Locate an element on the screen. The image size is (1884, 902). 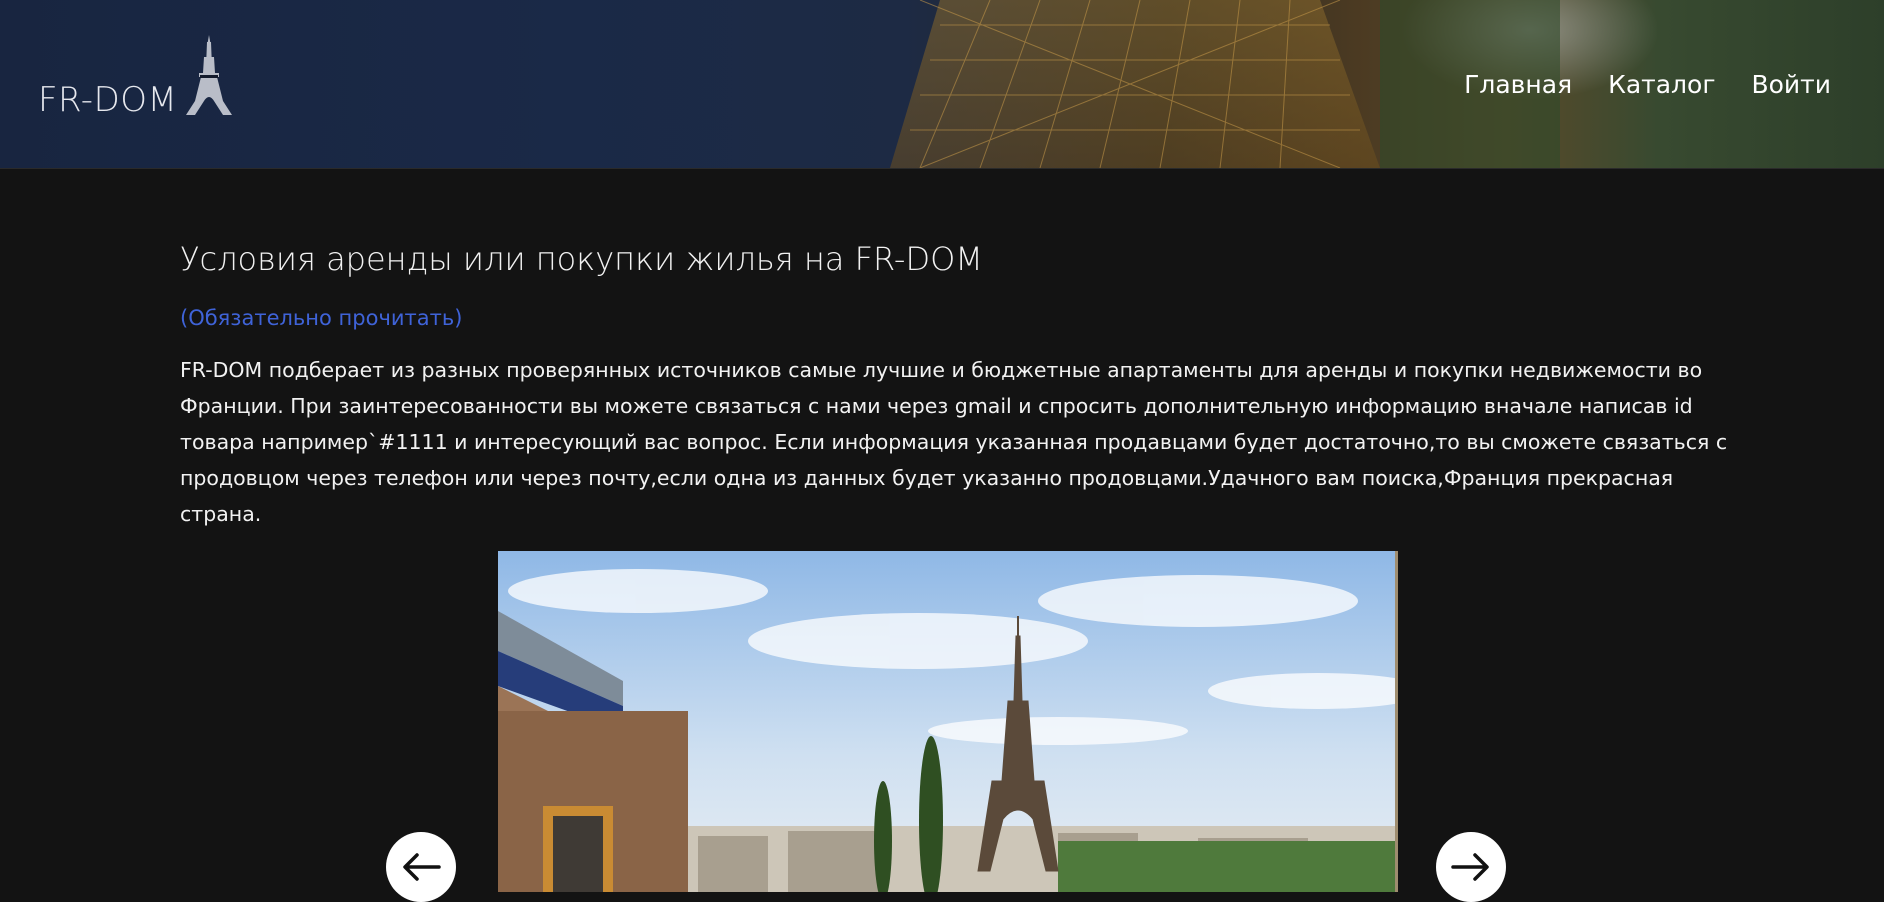
arrow-right-icon is located at coordinates (1470, 867).